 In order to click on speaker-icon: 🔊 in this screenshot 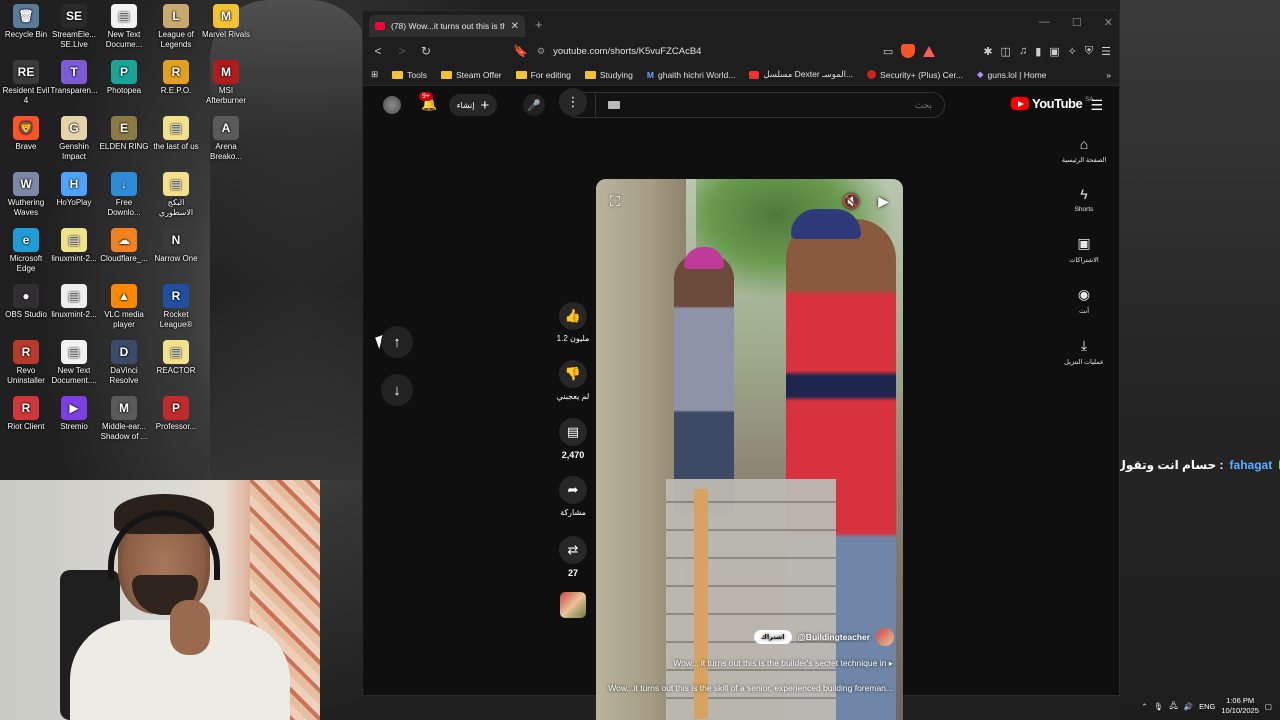, I will do `click(1188, 706)`.